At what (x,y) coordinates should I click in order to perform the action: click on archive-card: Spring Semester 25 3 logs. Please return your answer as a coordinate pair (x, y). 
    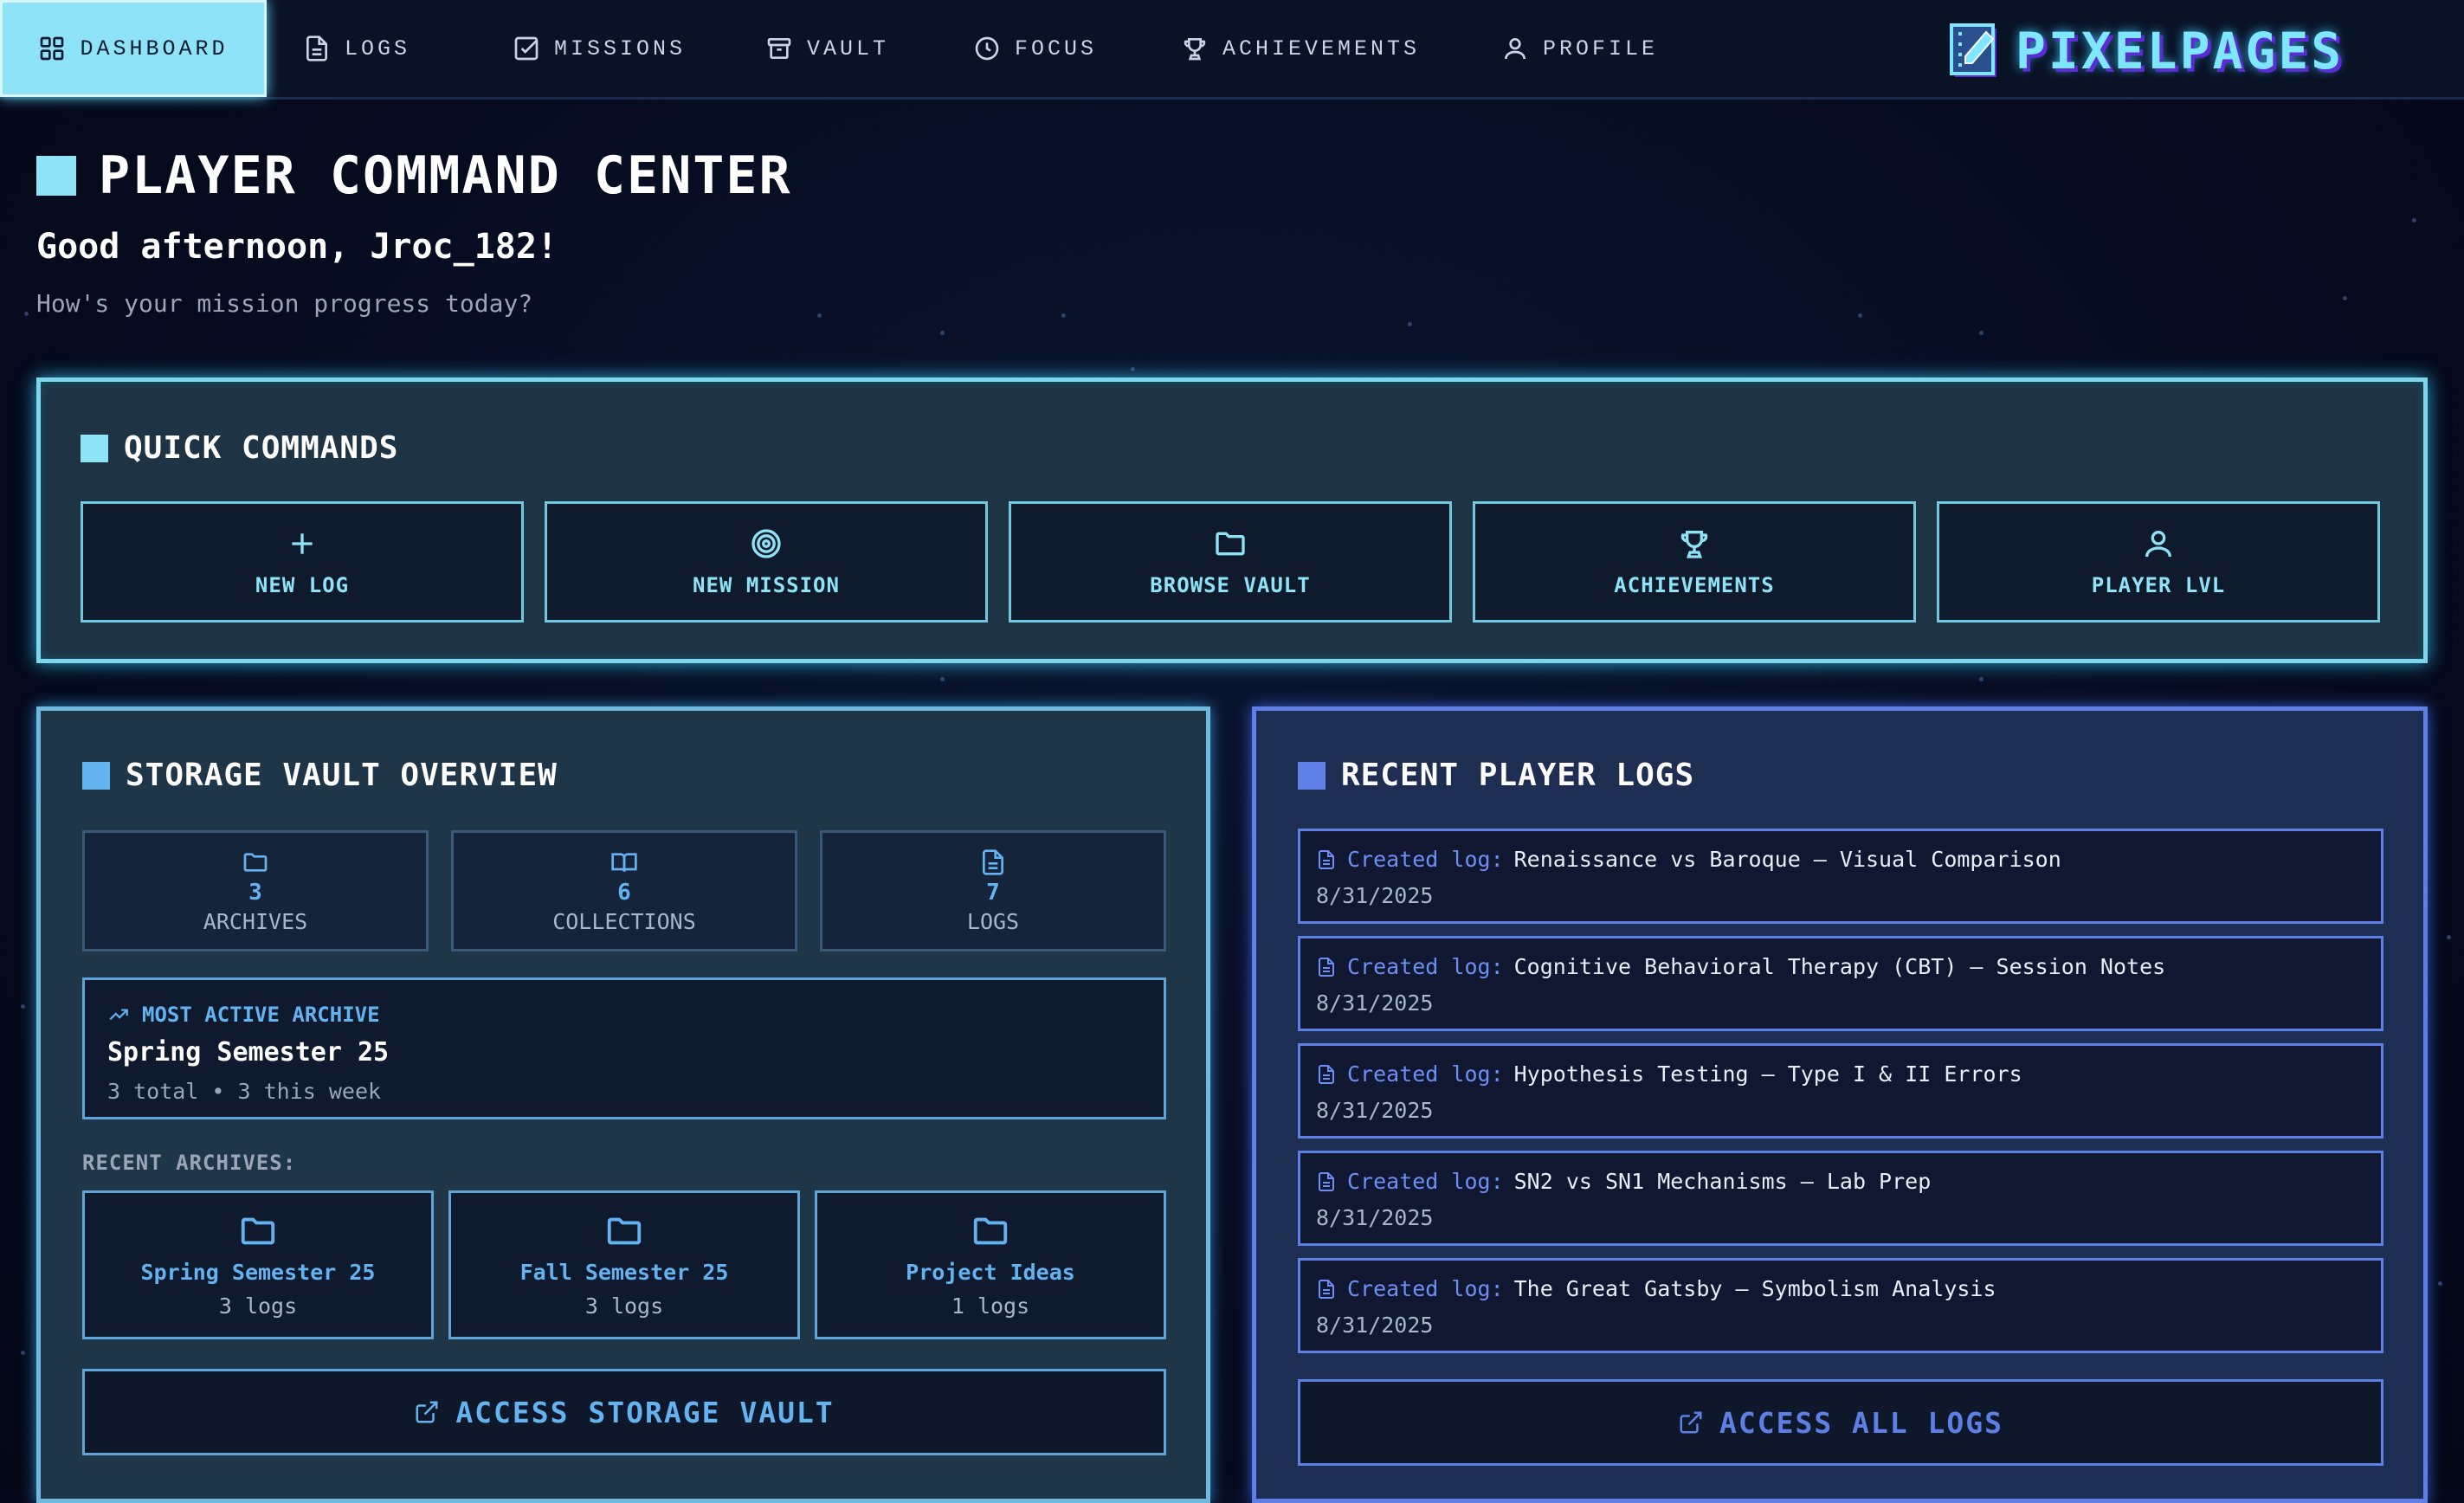
    Looking at the image, I should click on (258, 1265).